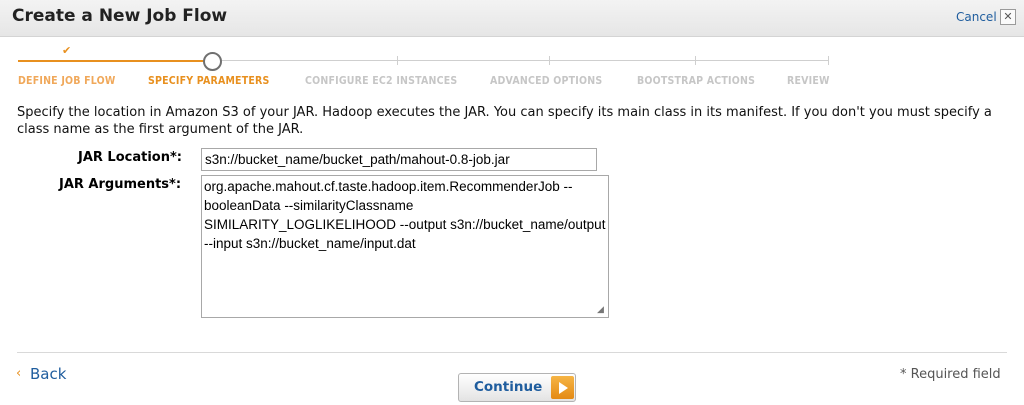 This screenshot has width=1024, height=405. What do you see at coordinates (562, 387) in the screenshot?
I see `arrow-right-icon` at bounding box center [562, 387].